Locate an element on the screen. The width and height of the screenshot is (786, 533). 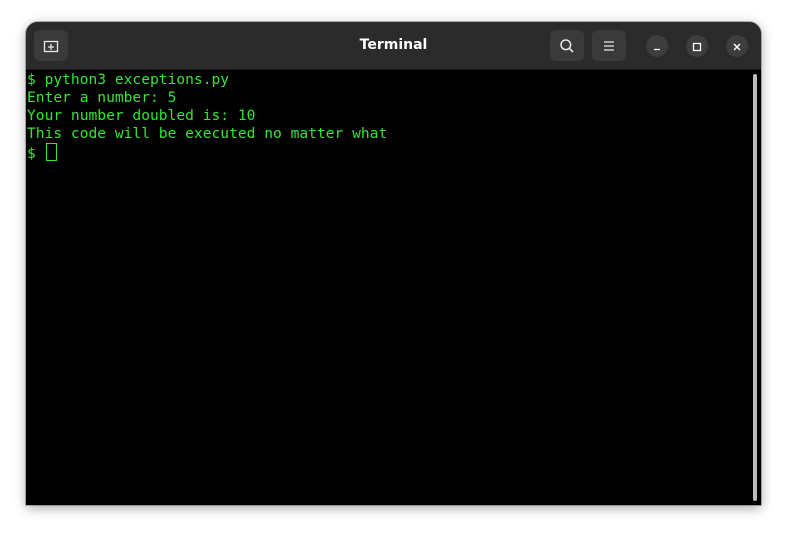
menu-button is located at coordinates (609, 45).